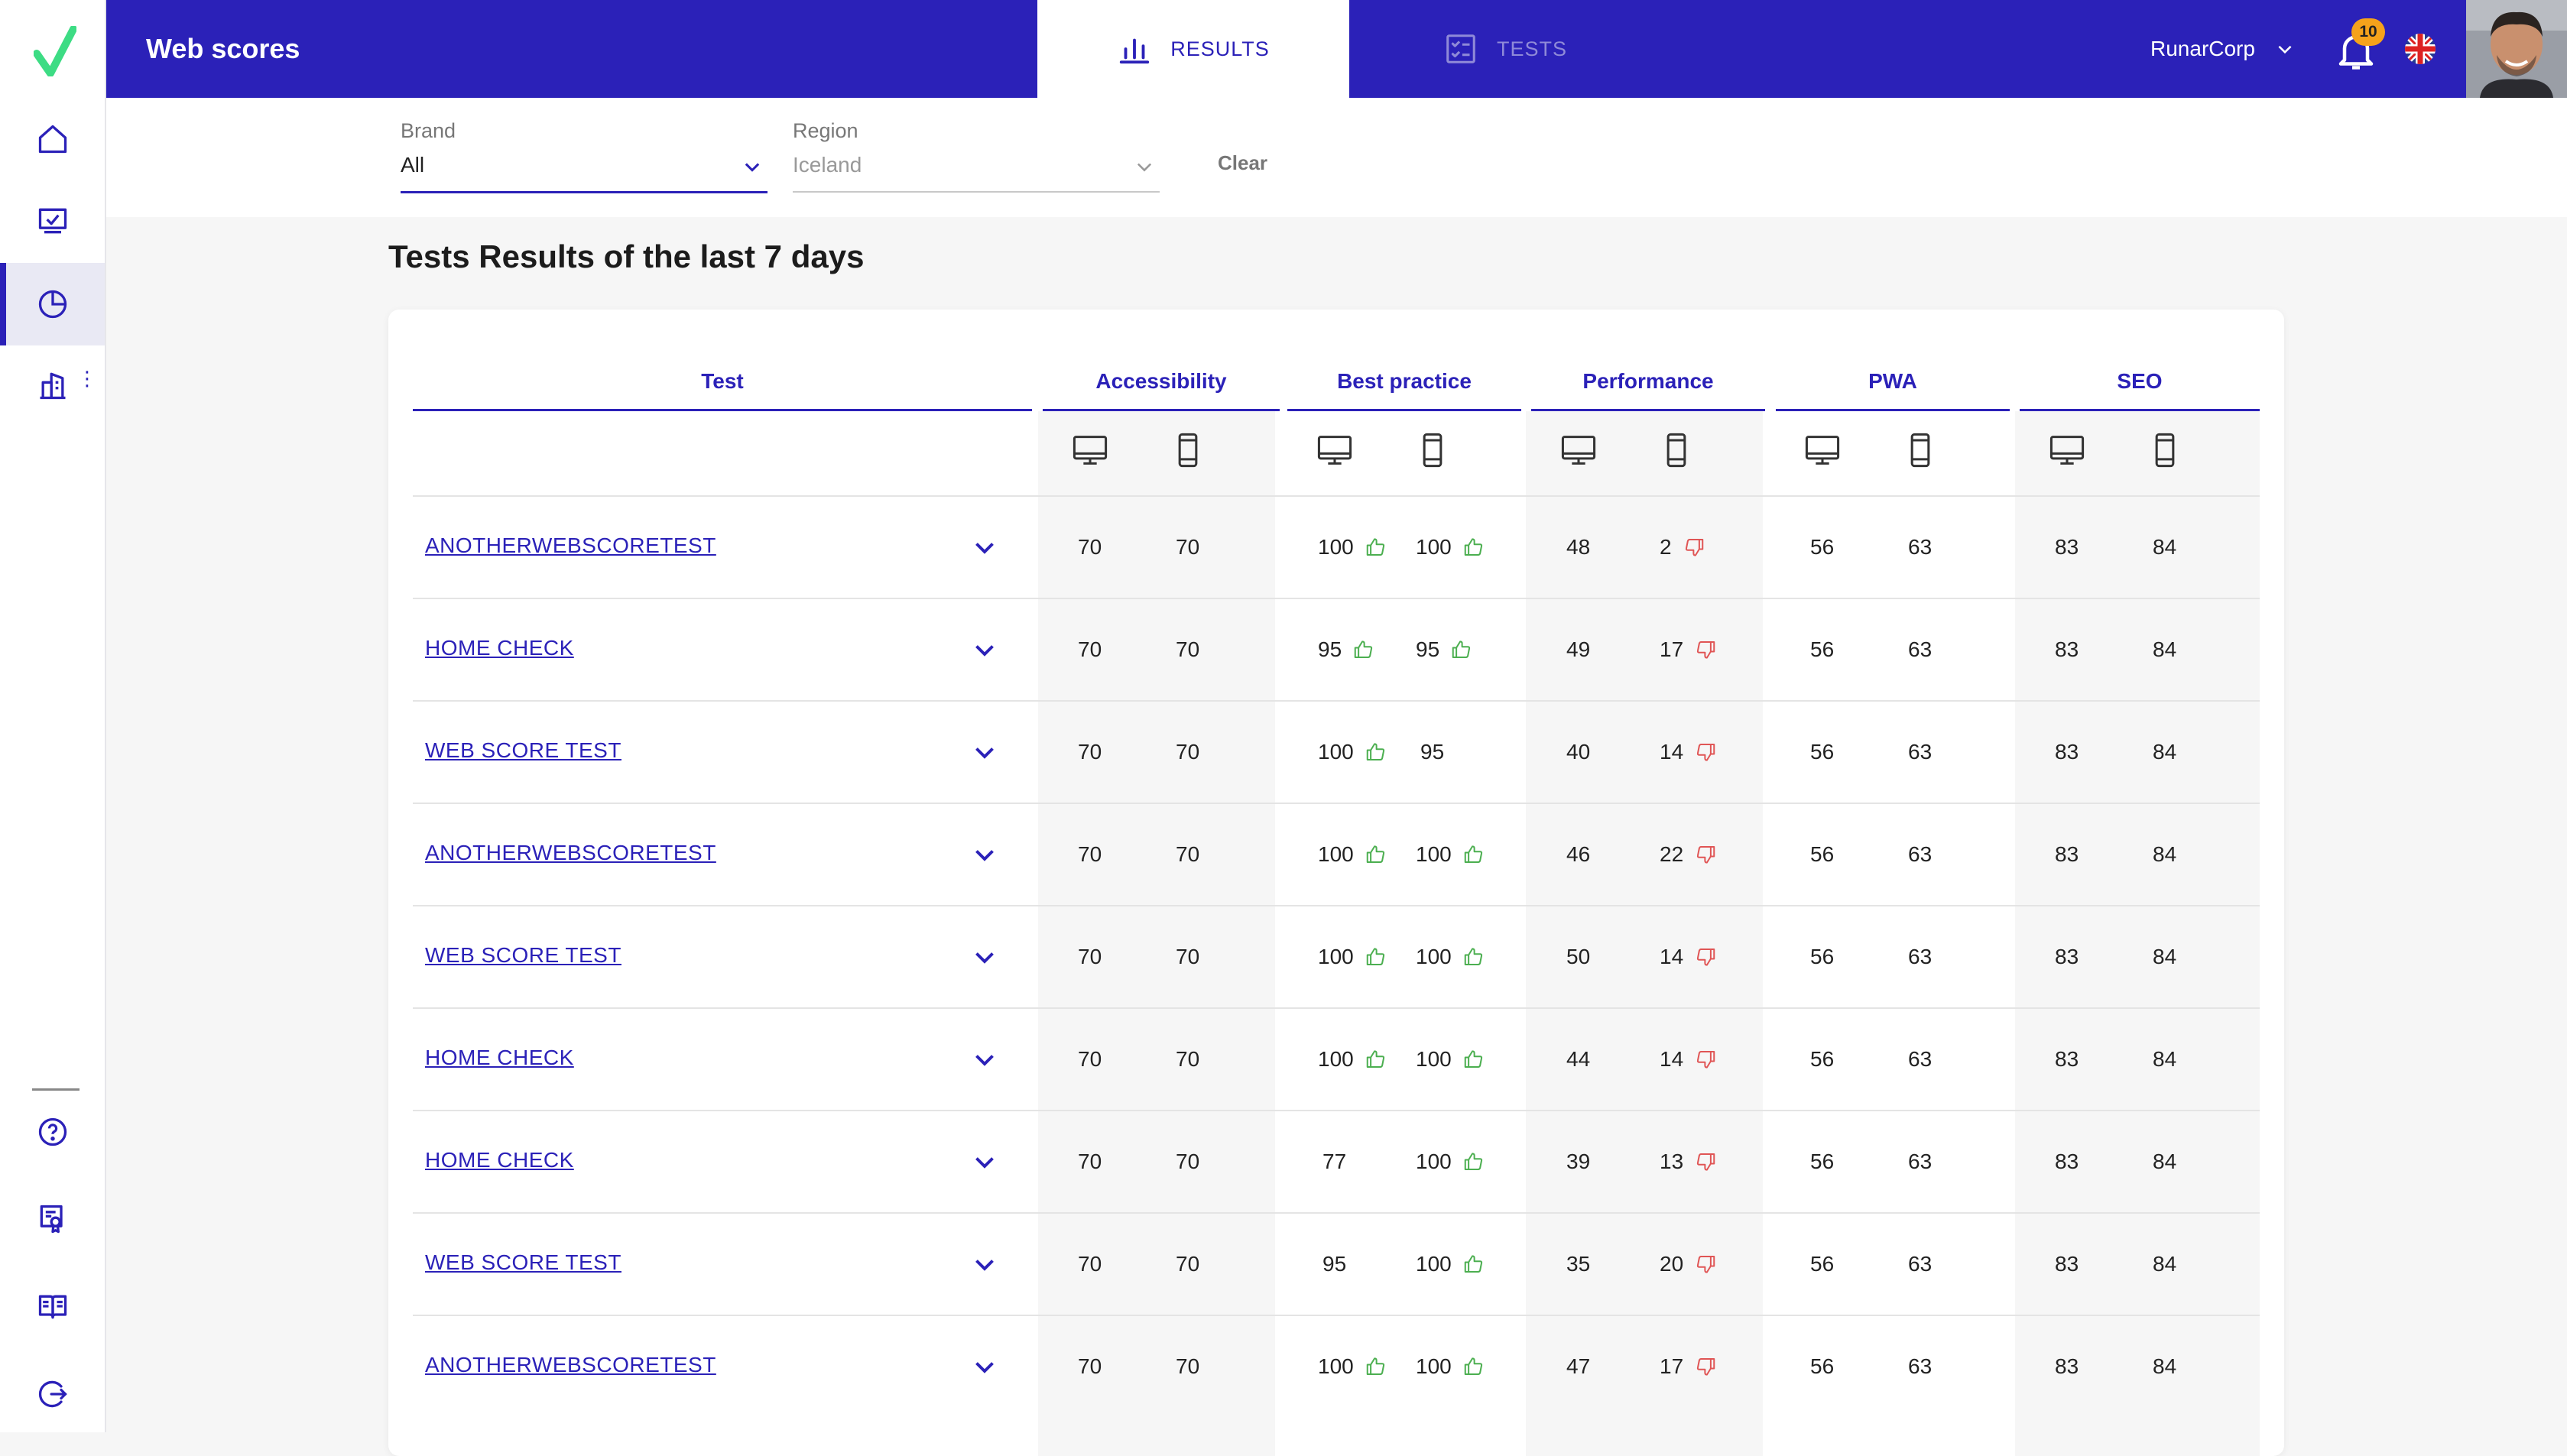 The width and height of the screenshot is (2567, 1456). What do you see at coordinates (584, 147) in the screenshot?
I see `brand-select: Brand All` at bounding box center [584, 147].